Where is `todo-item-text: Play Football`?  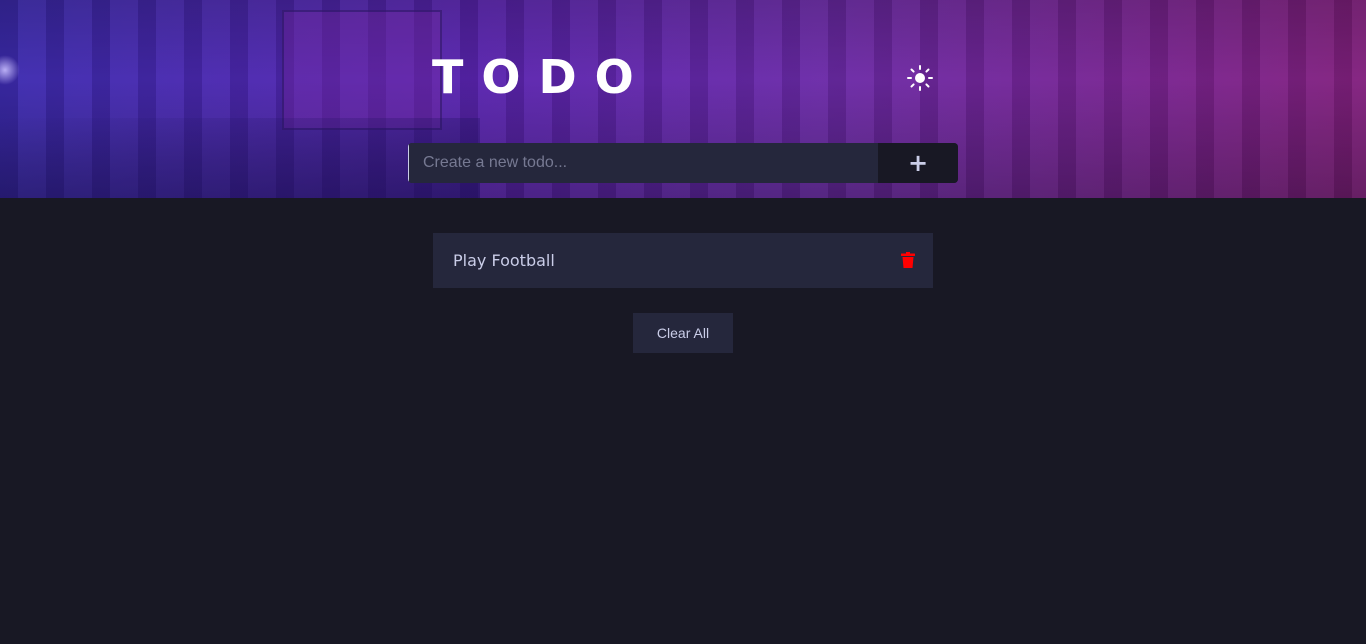
todo-item-text: Play Football is located at coordinates (504, 260).